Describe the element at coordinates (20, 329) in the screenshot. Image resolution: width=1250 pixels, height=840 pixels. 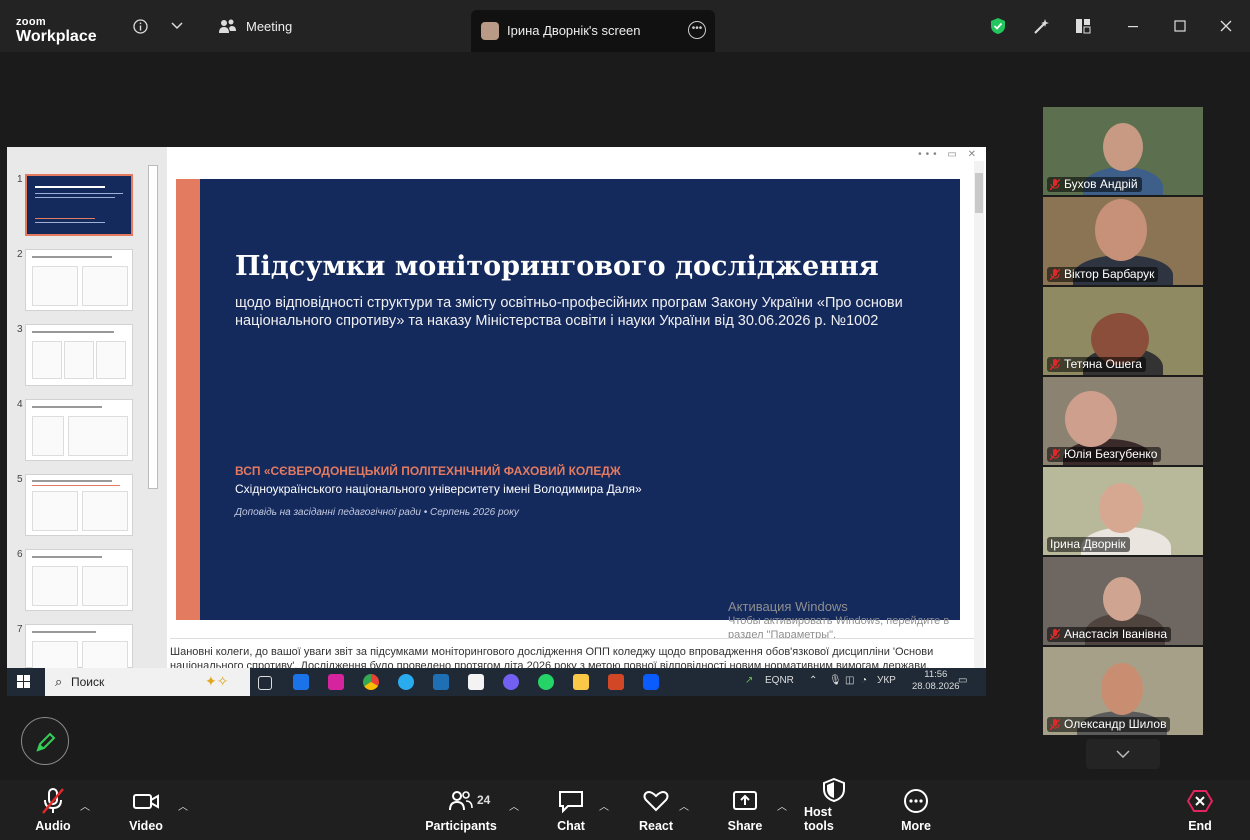
I see `thumbnail-number: 3` at that location.